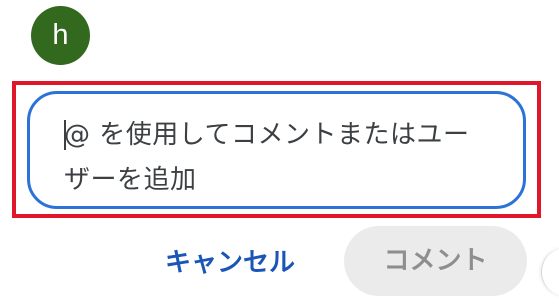  Describe the element at coordinates (435, 261) in the screenshot. I see `comment-submit-button: コメント` at that location.